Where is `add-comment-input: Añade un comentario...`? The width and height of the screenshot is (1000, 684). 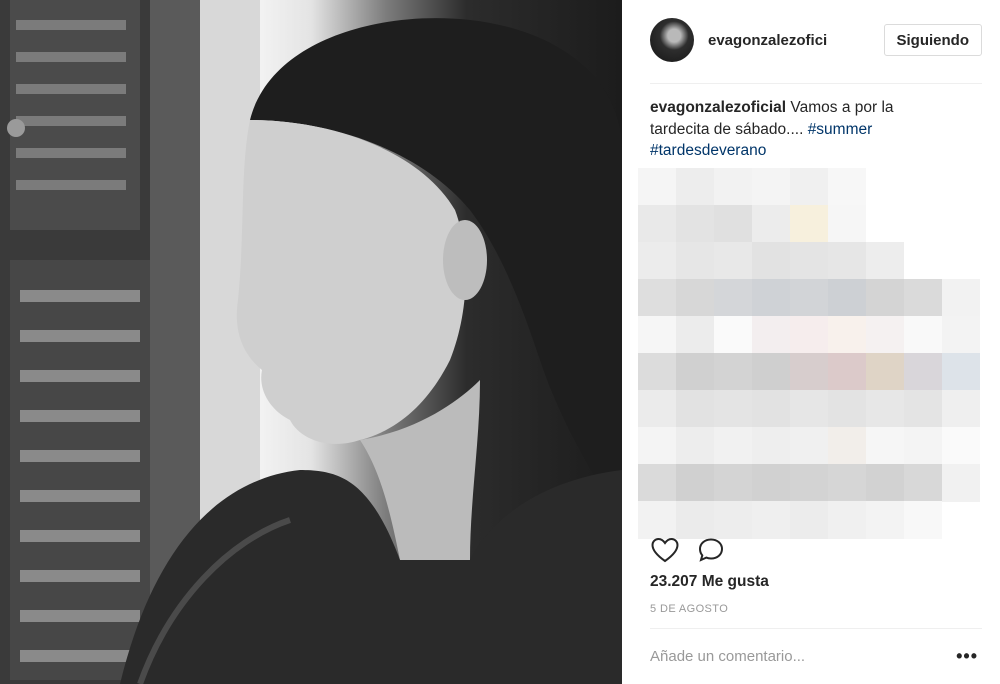
add-comment-input: Añade un comentario... is located at coordinates (780, 656).